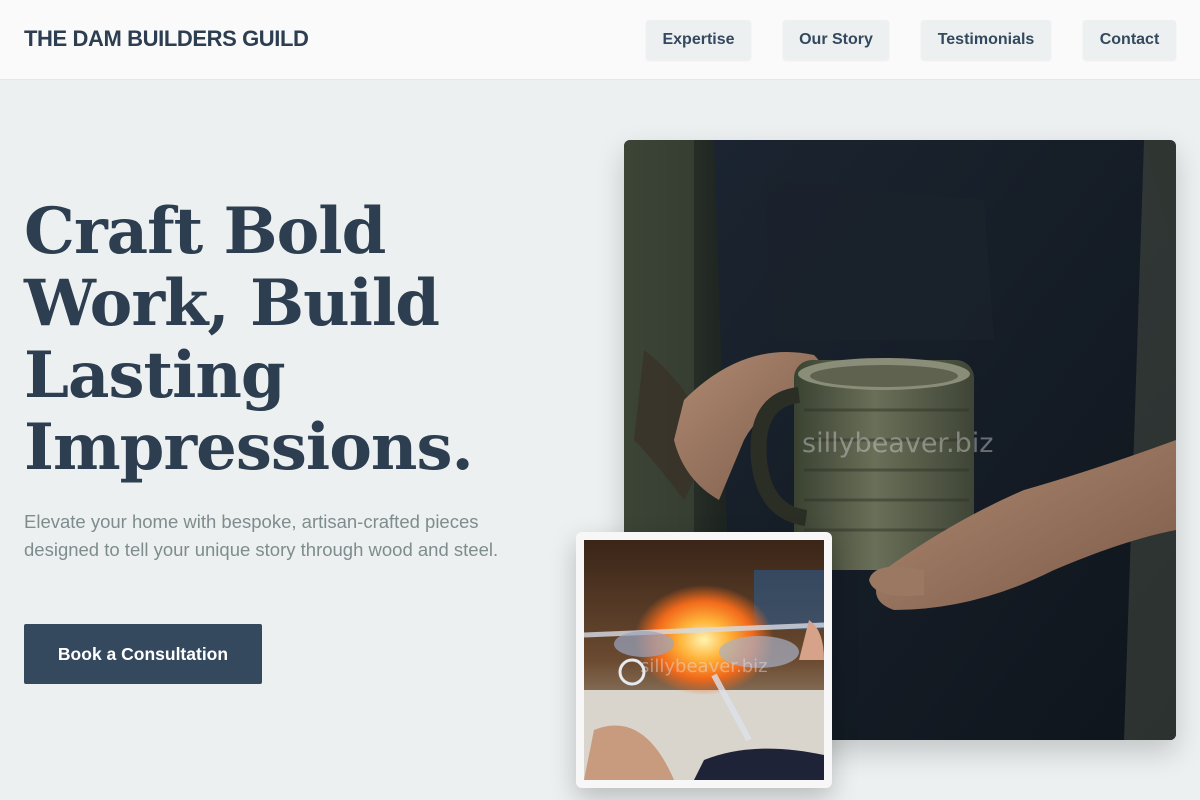 The width and height of the screenshot is (1200, 800). What do you see at coordinates (836, 40) in the screenshot?
I see `nav-link-our-story: Our Story` at bounding box center [836, 40].